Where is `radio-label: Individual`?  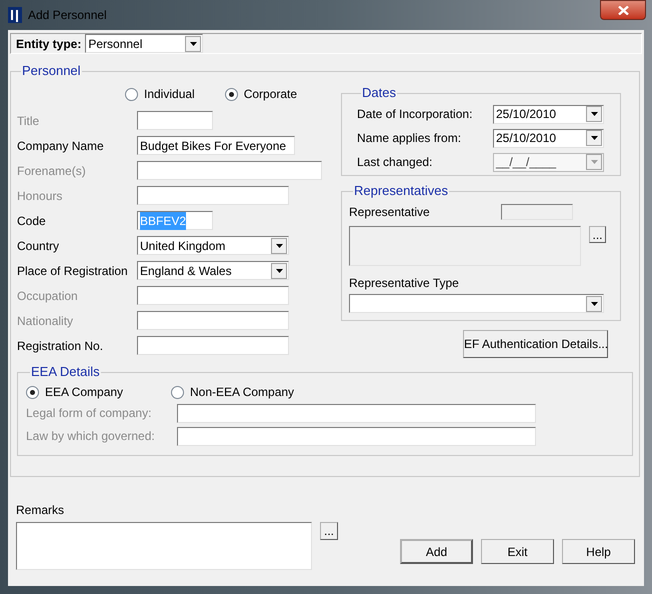
radio-label: Individual is located at coordinates (169, 94).